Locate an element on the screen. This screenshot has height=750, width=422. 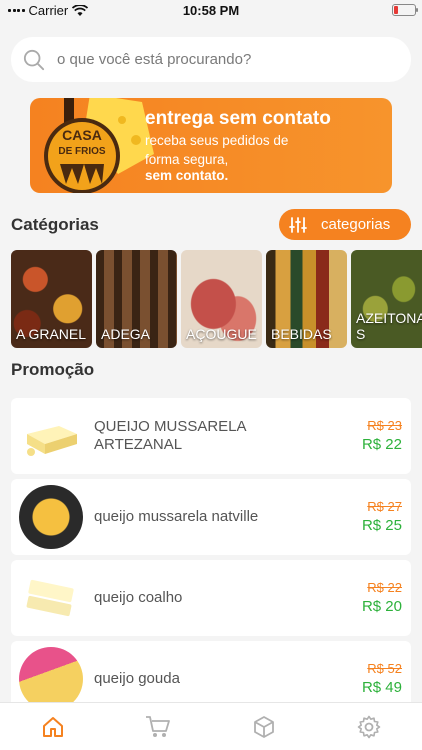
old-price: R$ 52 is located at coordinates (384, 668).